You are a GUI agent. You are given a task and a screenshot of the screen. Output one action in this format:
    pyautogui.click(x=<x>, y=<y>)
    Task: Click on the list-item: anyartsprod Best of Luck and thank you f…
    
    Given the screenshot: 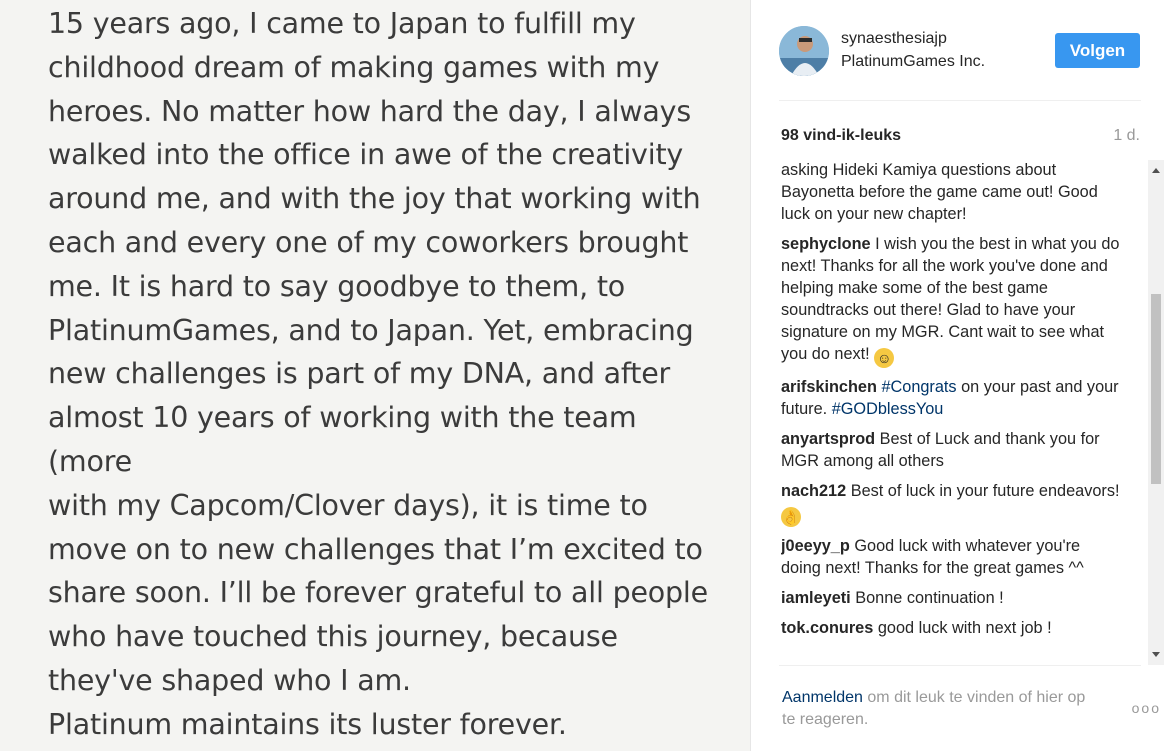 What is the action you would take?
    pyautogui.click(x=951, y=450)
    